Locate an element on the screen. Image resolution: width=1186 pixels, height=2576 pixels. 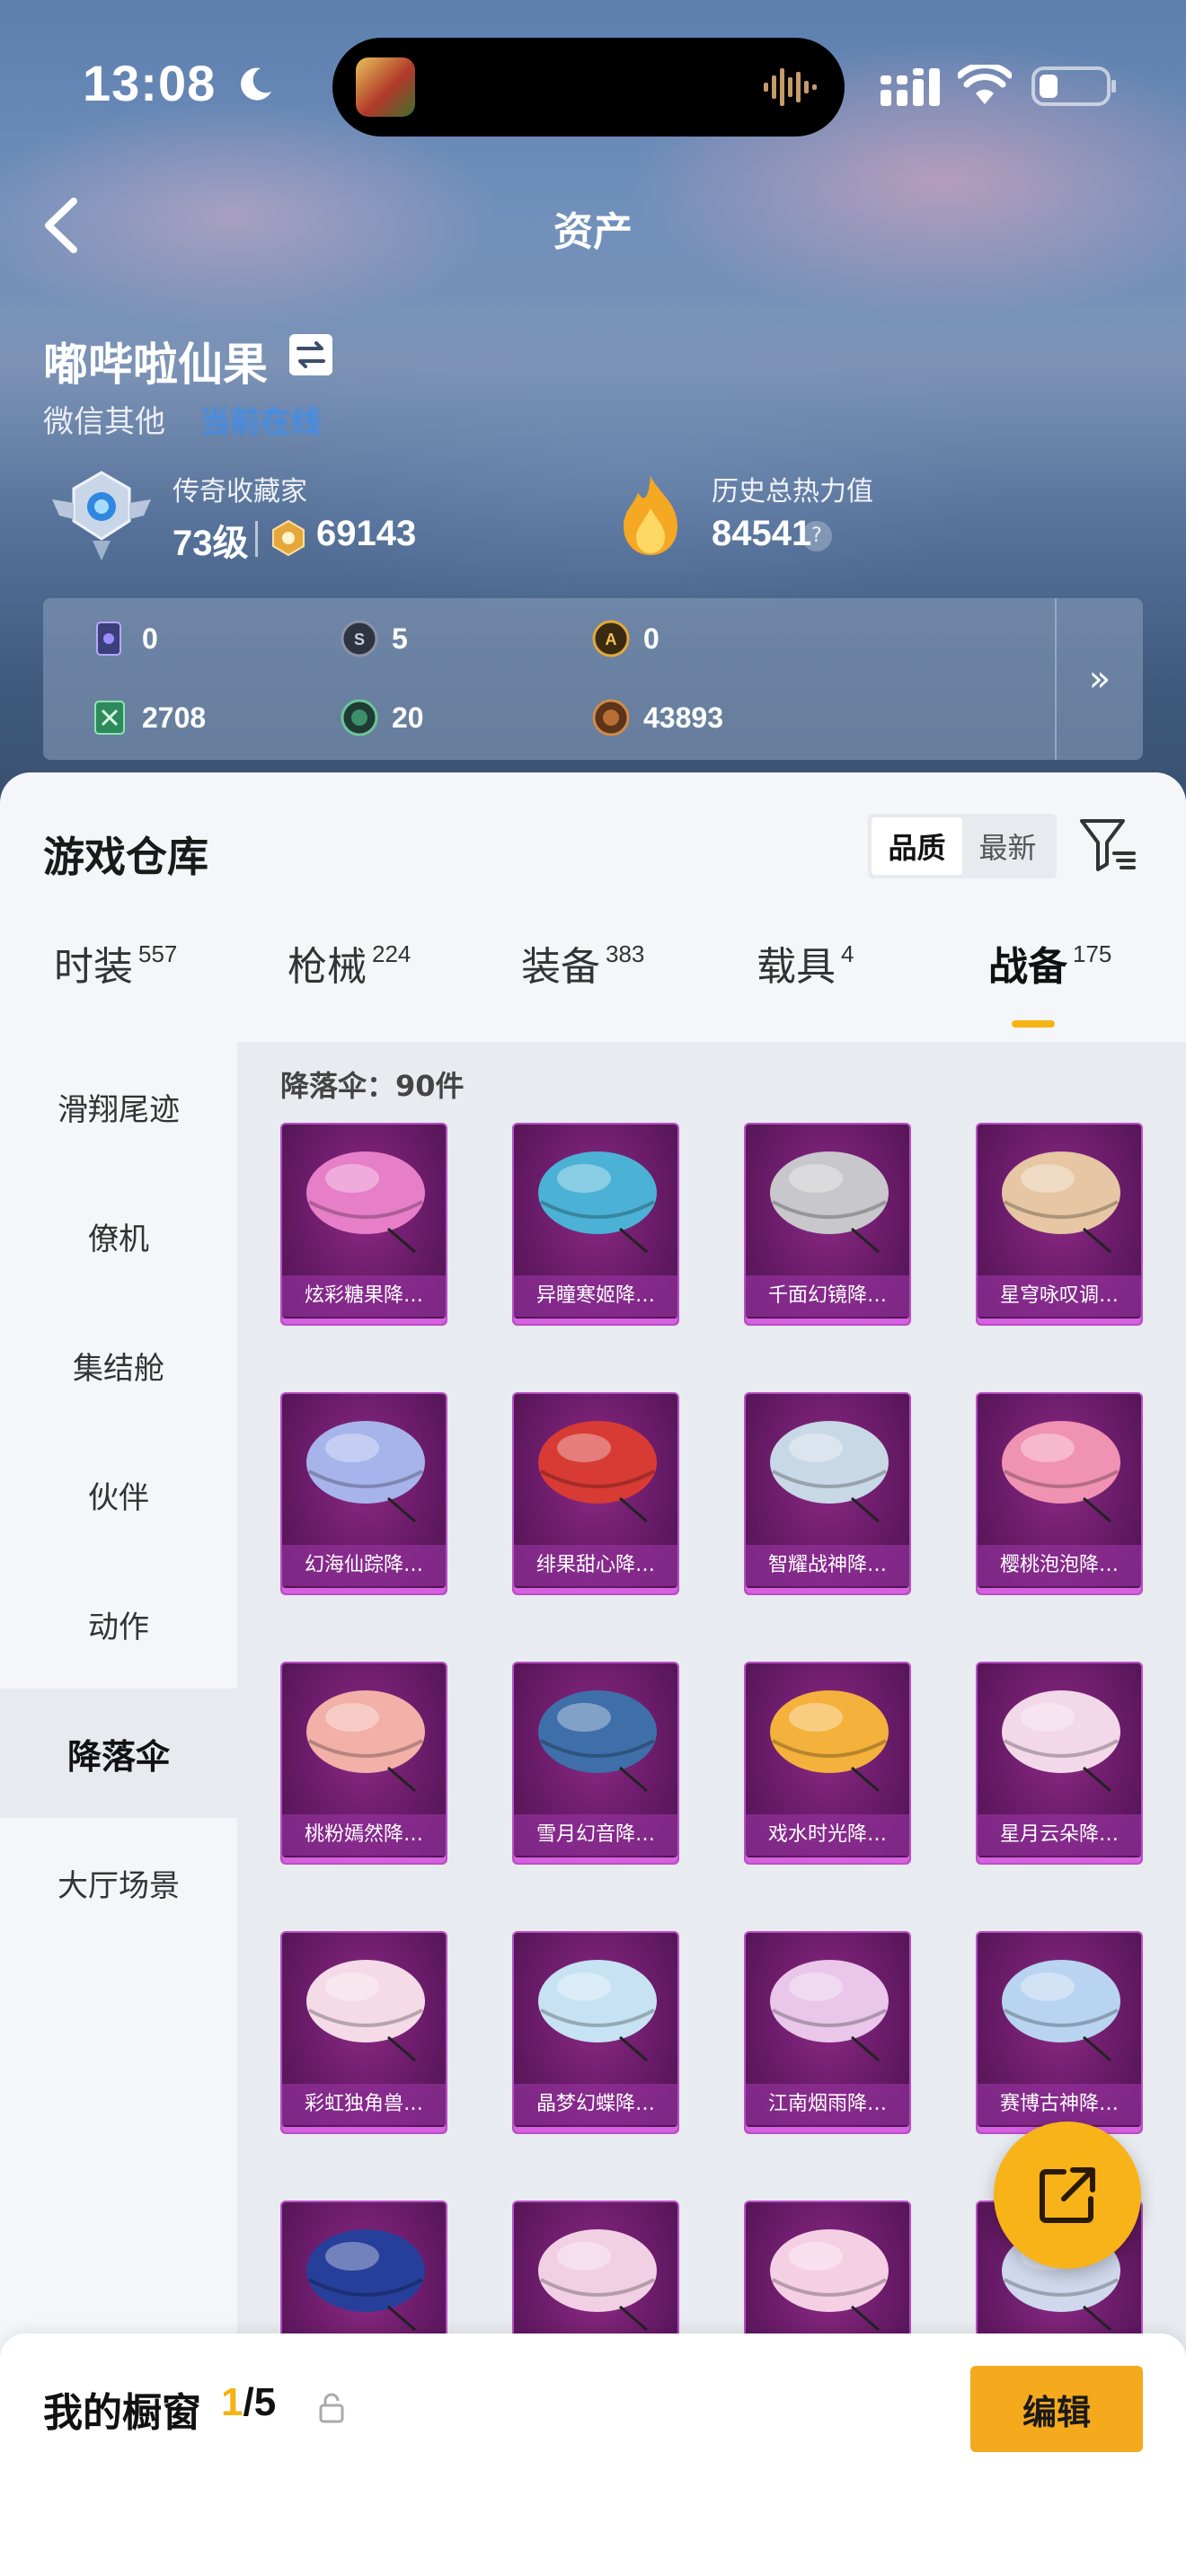
ticket-icon is located at coordinates (109, 718).